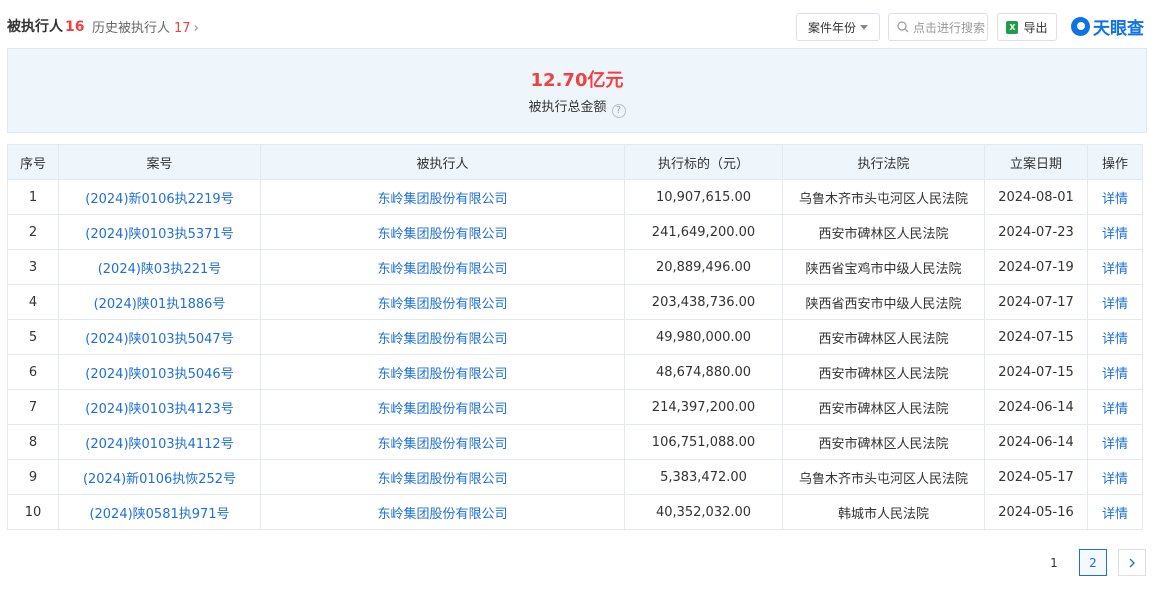 This screenshot has height=590, width=1154. What do you see at coordinates (703, 512) in the screenshot?
I see `cell-amount: 40,352,032.00` at bounding box center [703, 512].